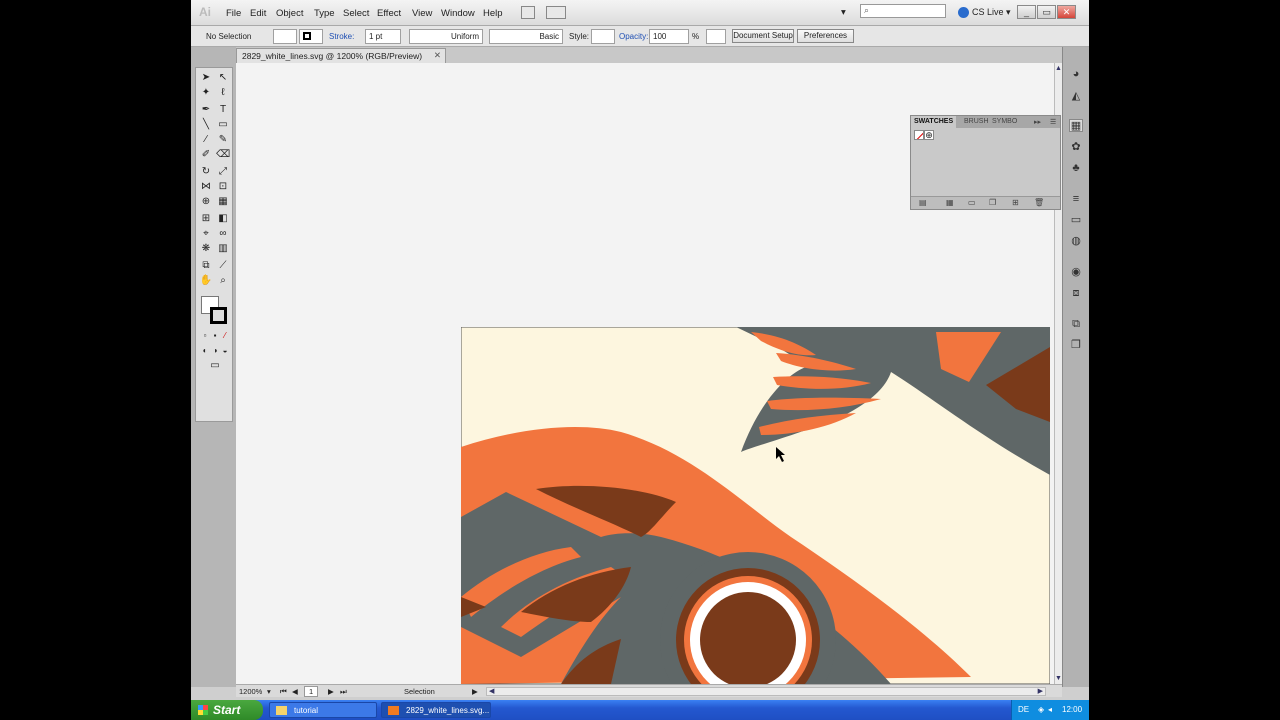 The height and width of the screenshot is (720, 1280). Describe the element at coordinates (1050, 709) in the screenshot. I see `tray-volume-icon: ◂` at that location.